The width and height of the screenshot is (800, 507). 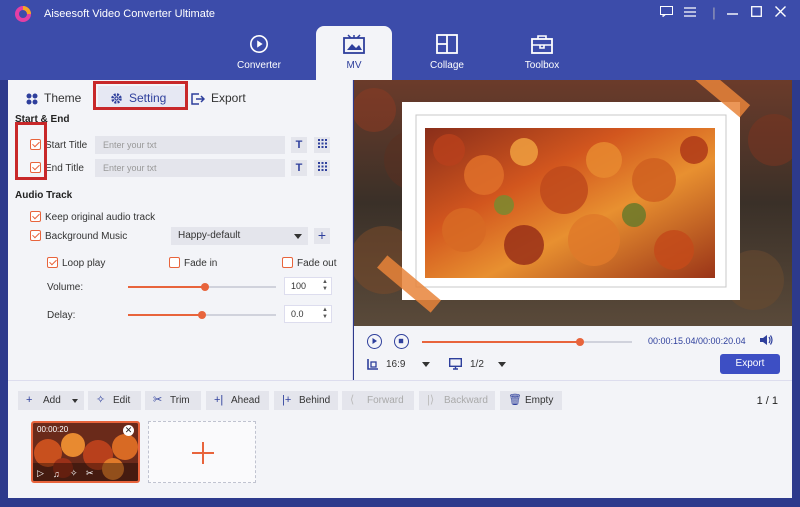 I want to click on quality-value: 1/2, so click(x=477, y=364).